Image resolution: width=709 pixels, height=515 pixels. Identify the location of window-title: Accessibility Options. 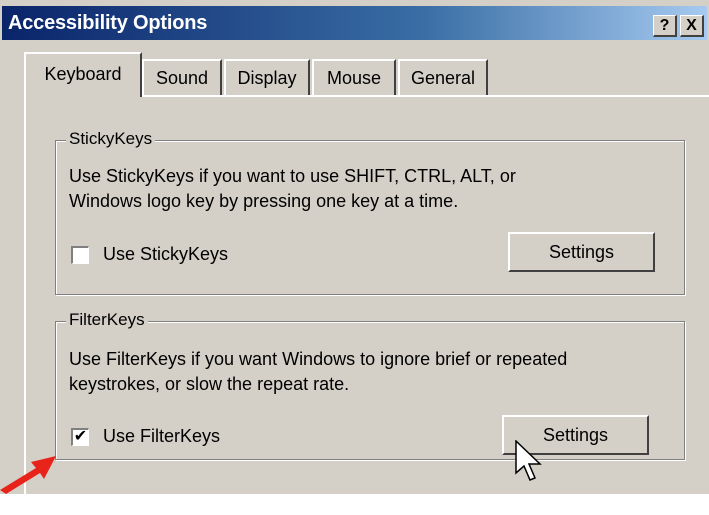
(108, 23).